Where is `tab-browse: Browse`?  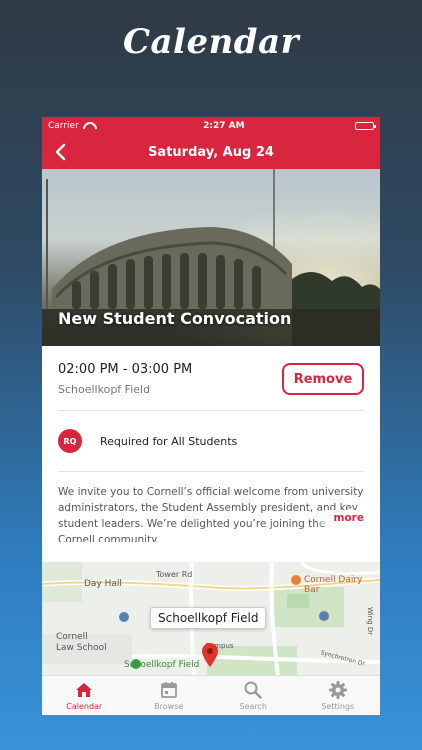 tab-browse: Browse is located at coordinates (169, 695).